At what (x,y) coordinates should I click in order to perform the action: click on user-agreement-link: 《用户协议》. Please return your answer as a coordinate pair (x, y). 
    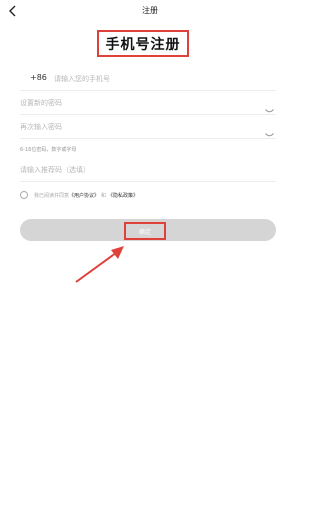
    Looking at the image, I should click on (84, 195).